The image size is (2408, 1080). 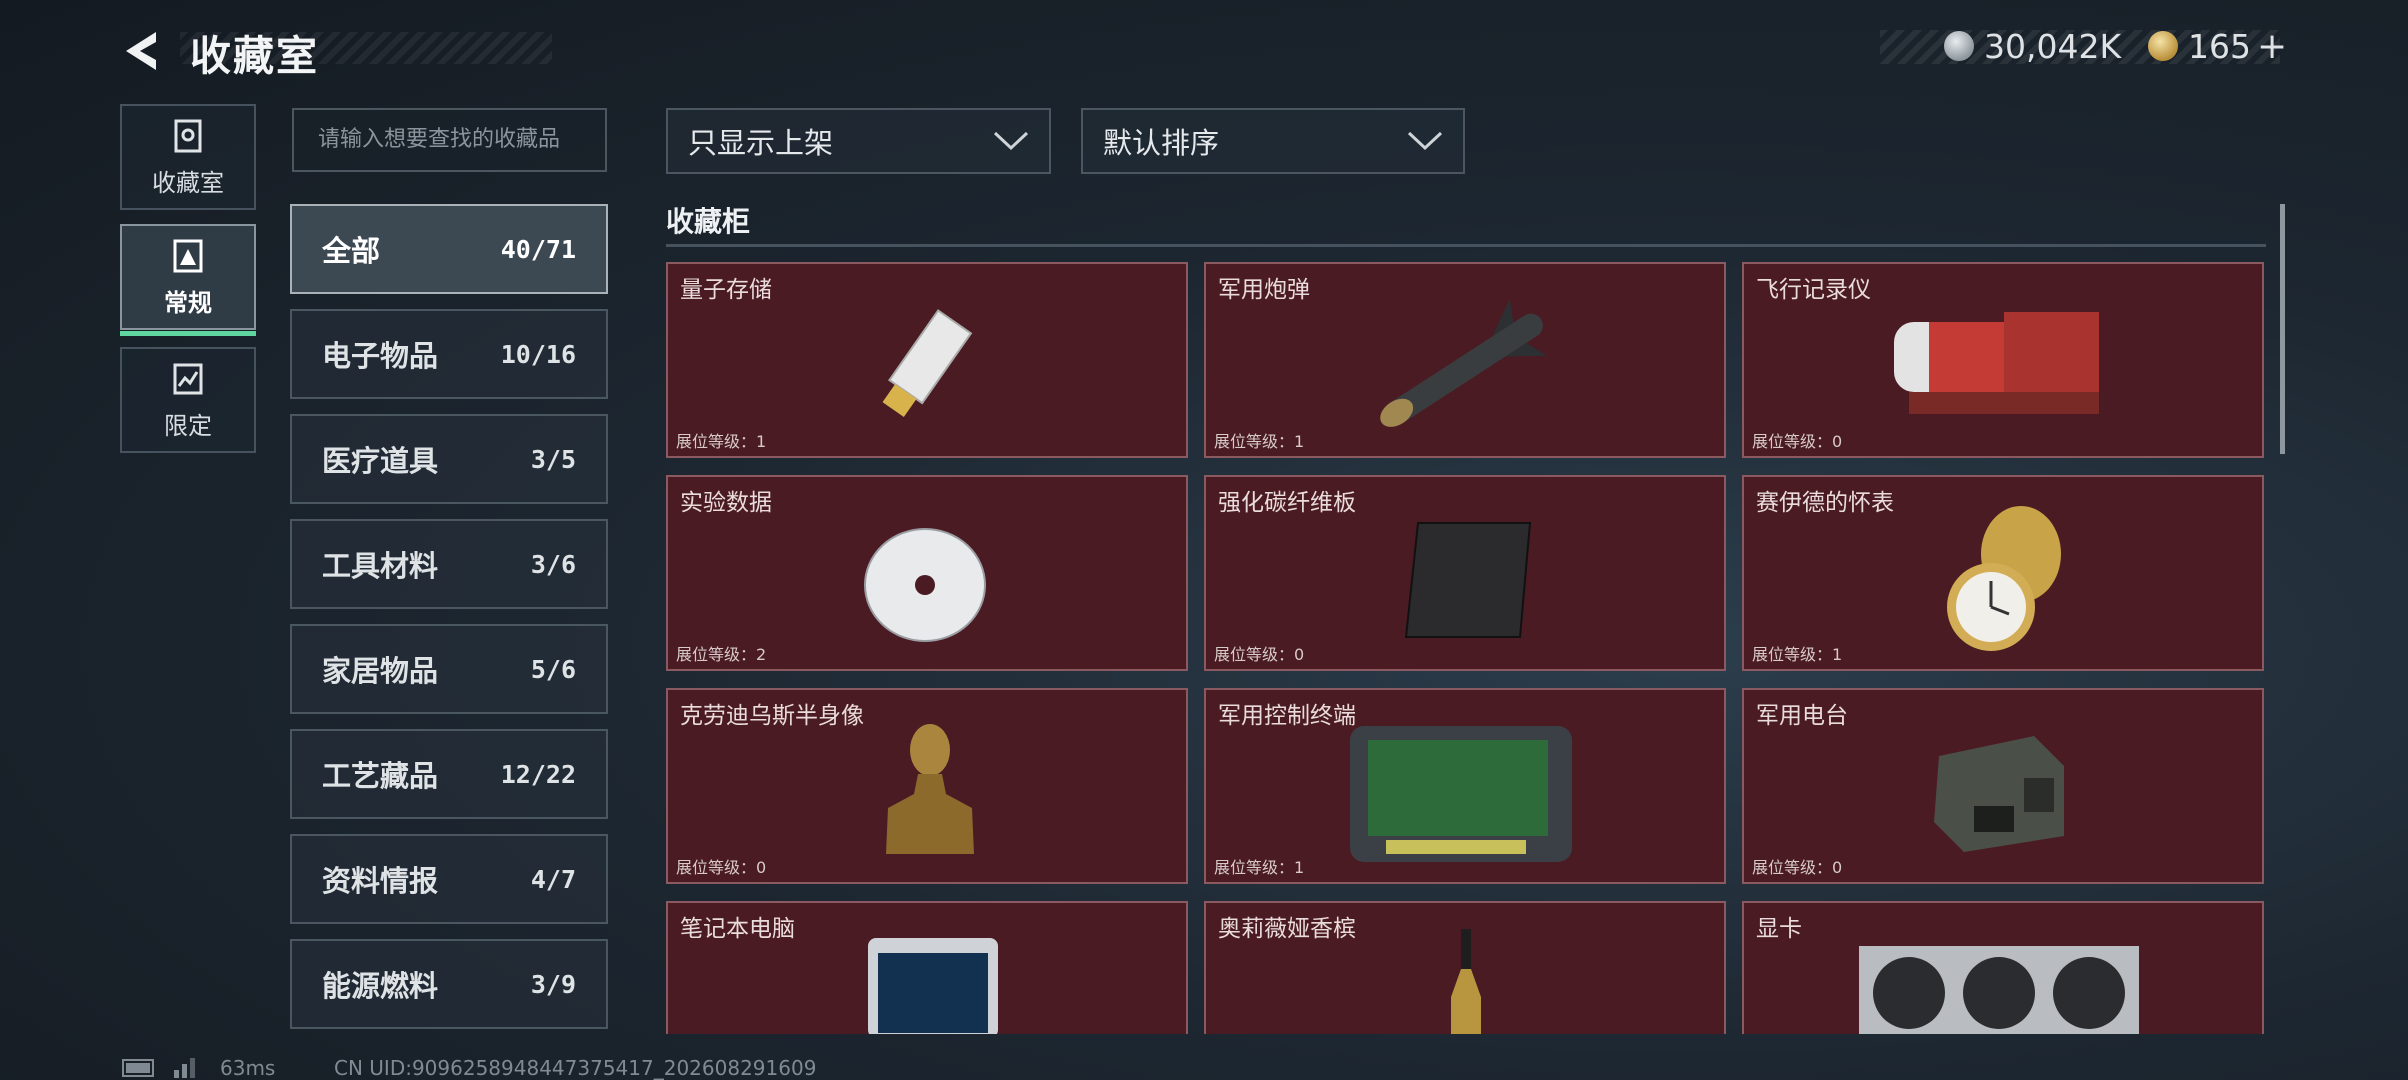 I want to click on item-name: 笔记本电脑, so click(x=737, y=929).